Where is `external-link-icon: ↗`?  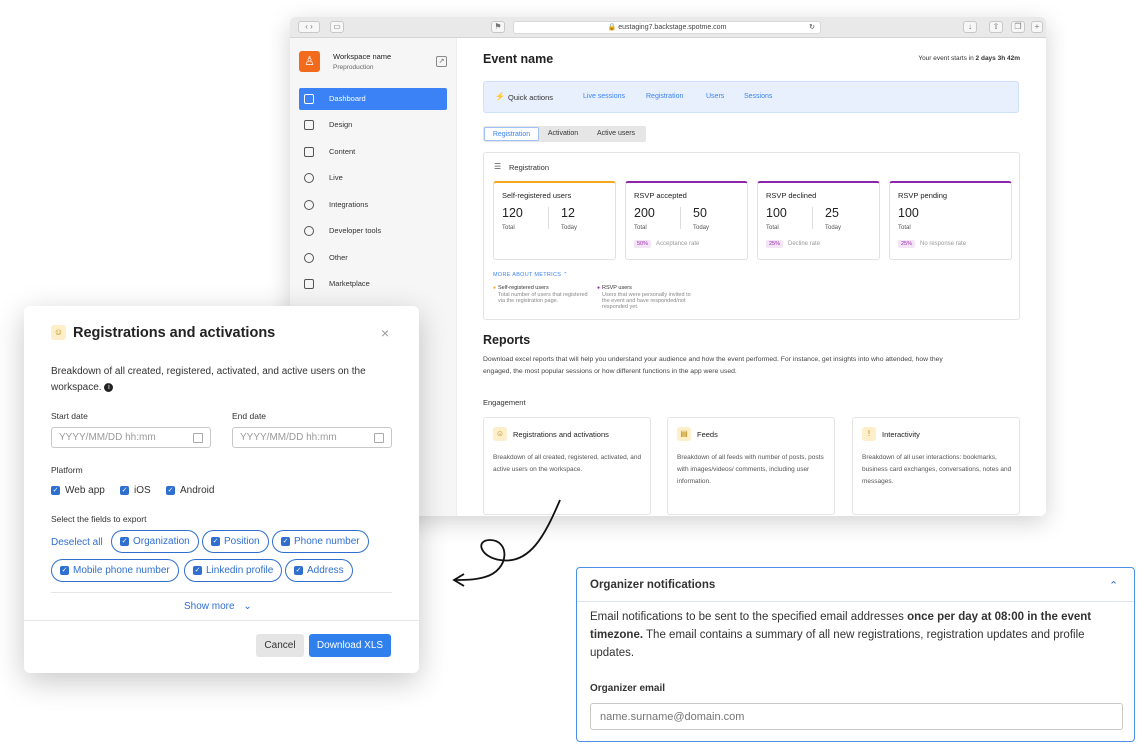 external-link-icon: ↗ is located at coordinates (441, 61).